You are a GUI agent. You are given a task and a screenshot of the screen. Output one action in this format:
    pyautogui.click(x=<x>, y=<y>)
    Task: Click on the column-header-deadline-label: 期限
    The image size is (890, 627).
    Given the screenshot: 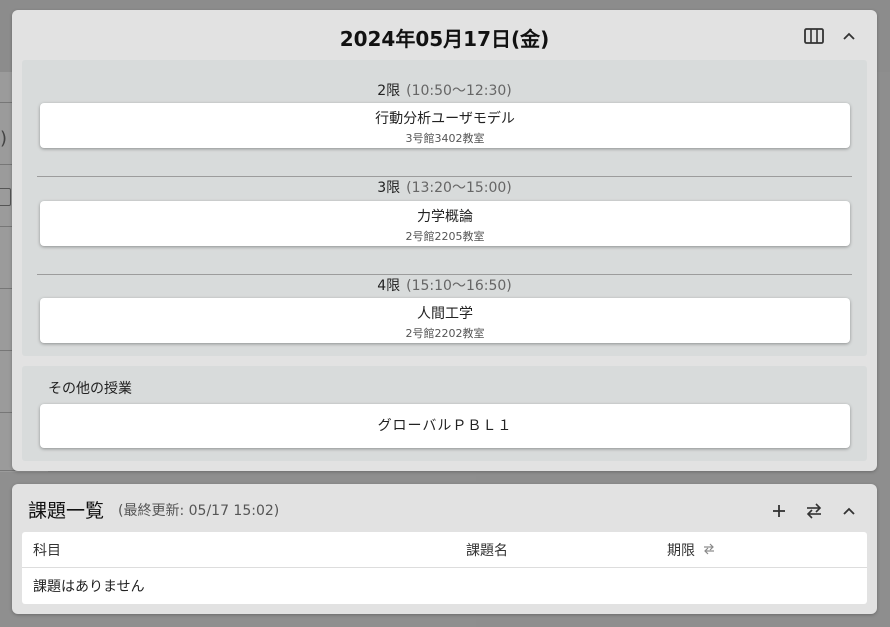 What is the action you would take?
    pyautogui.click(x=681, y=551)
    